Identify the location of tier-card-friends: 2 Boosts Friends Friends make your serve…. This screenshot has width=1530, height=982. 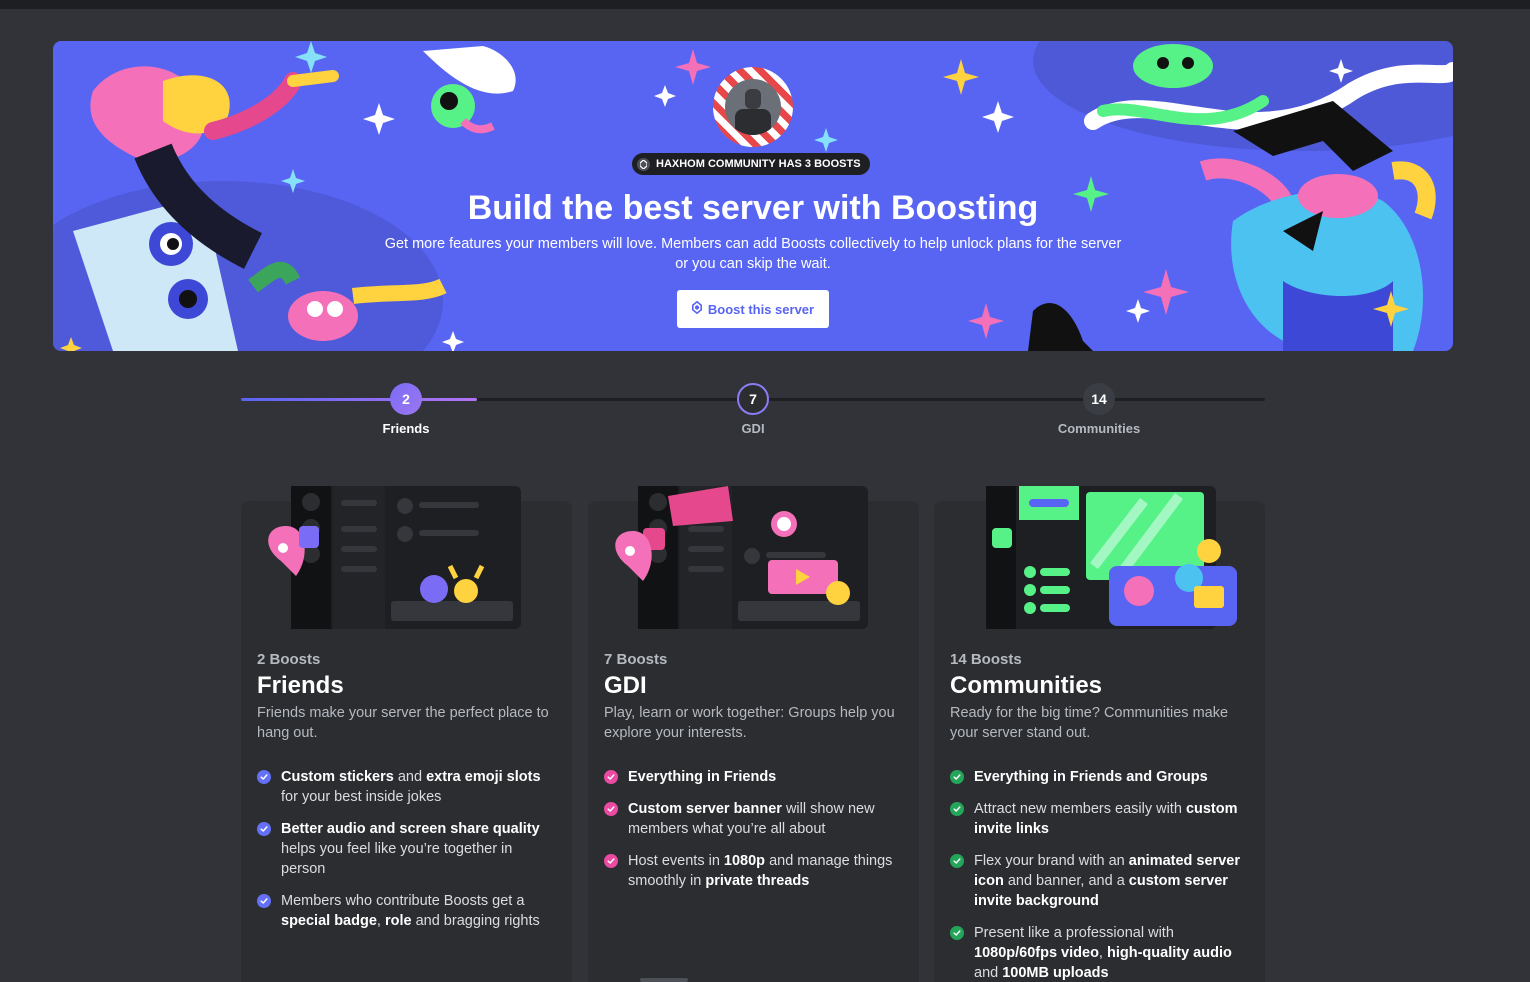
(406, 734).